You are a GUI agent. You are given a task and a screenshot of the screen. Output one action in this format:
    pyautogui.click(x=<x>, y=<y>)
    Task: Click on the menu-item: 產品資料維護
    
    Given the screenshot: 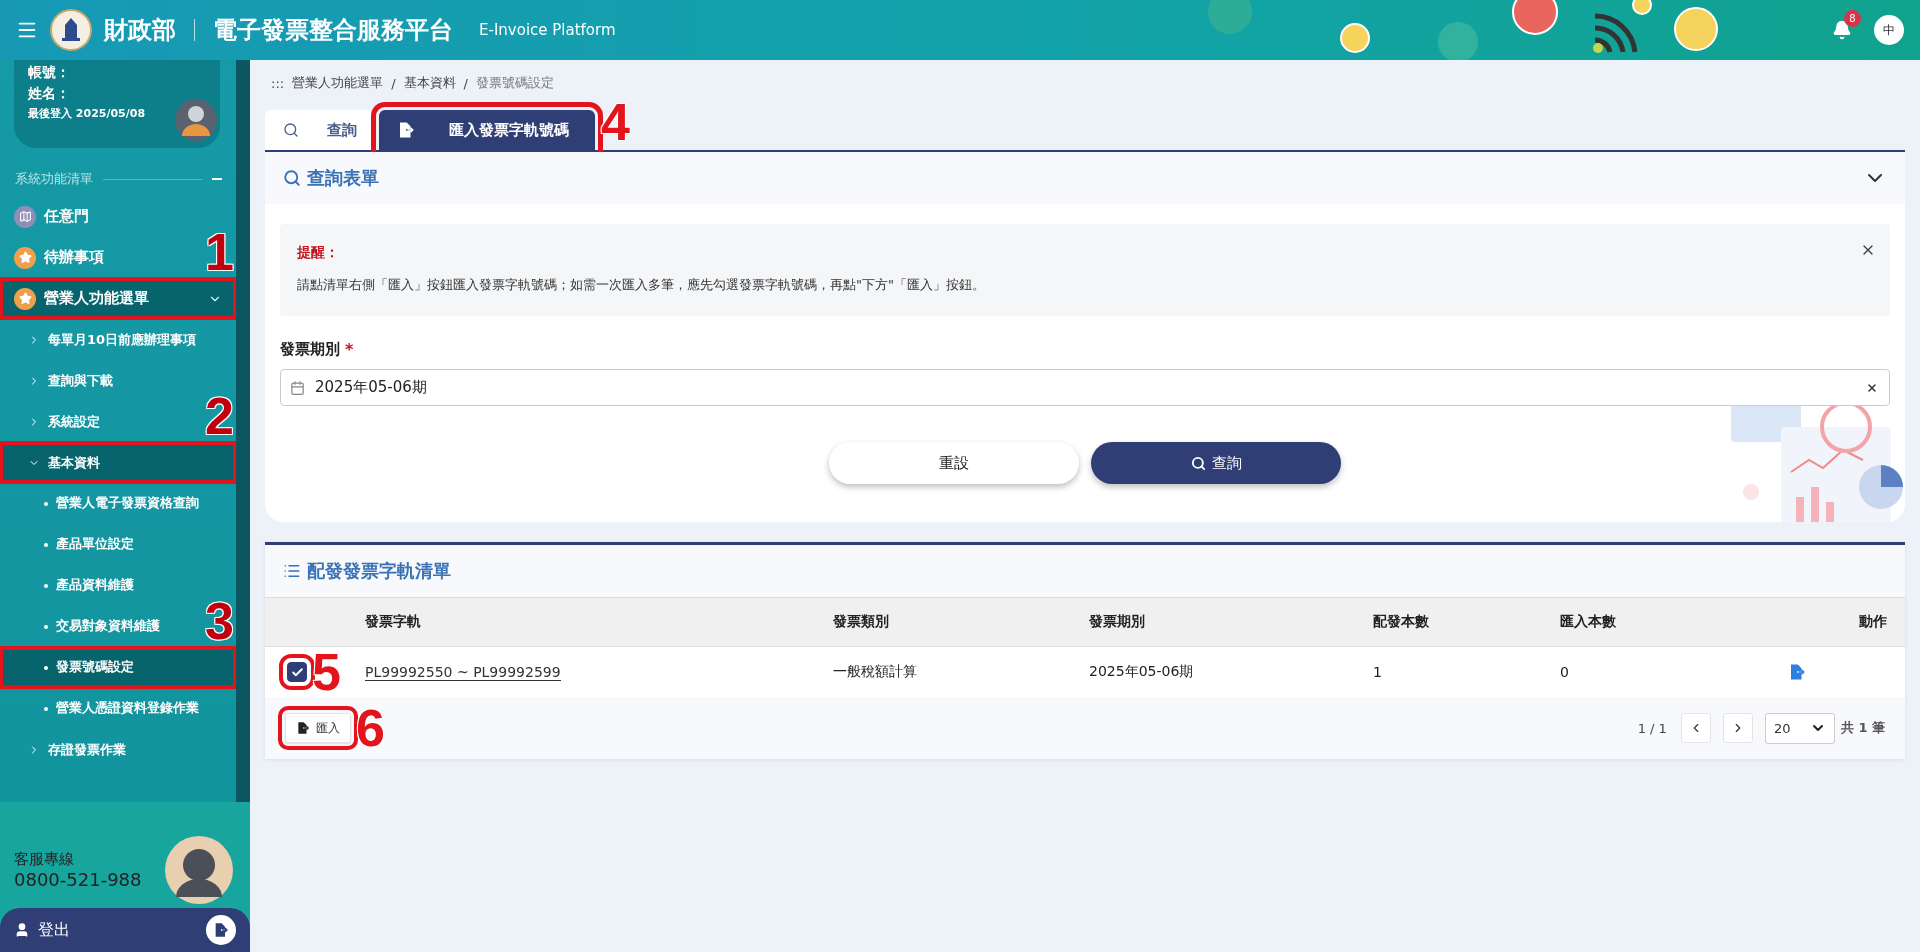 What is the action you would take?
    pyautogui.click(x=74, y=585)
    